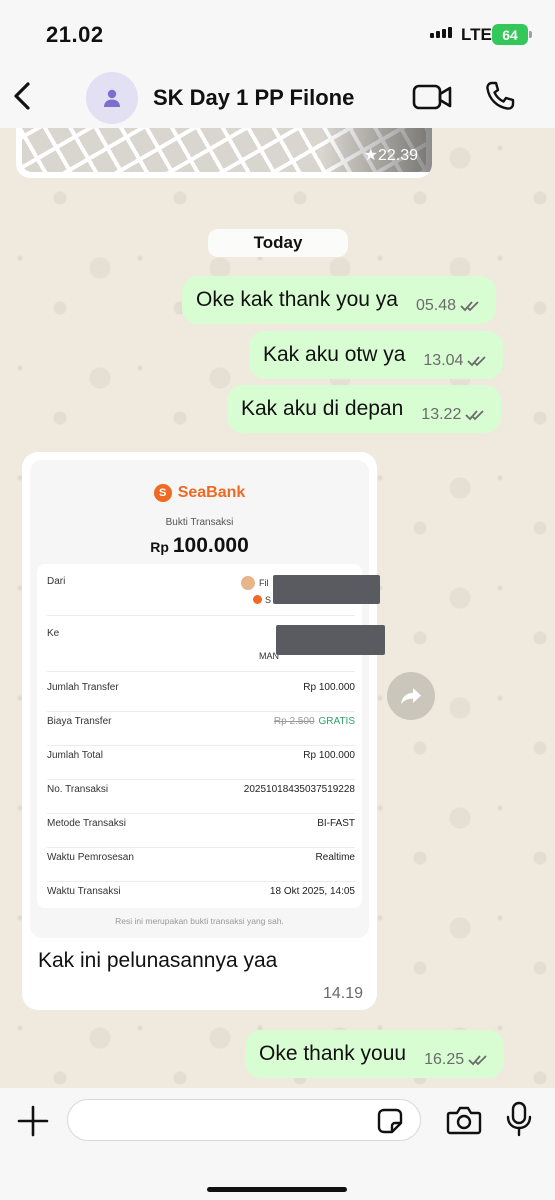  Describe the element at coordinates (158, 960) in the screenshot. I see `image-caption: Kak ini pelunasannya yaa` at that location.